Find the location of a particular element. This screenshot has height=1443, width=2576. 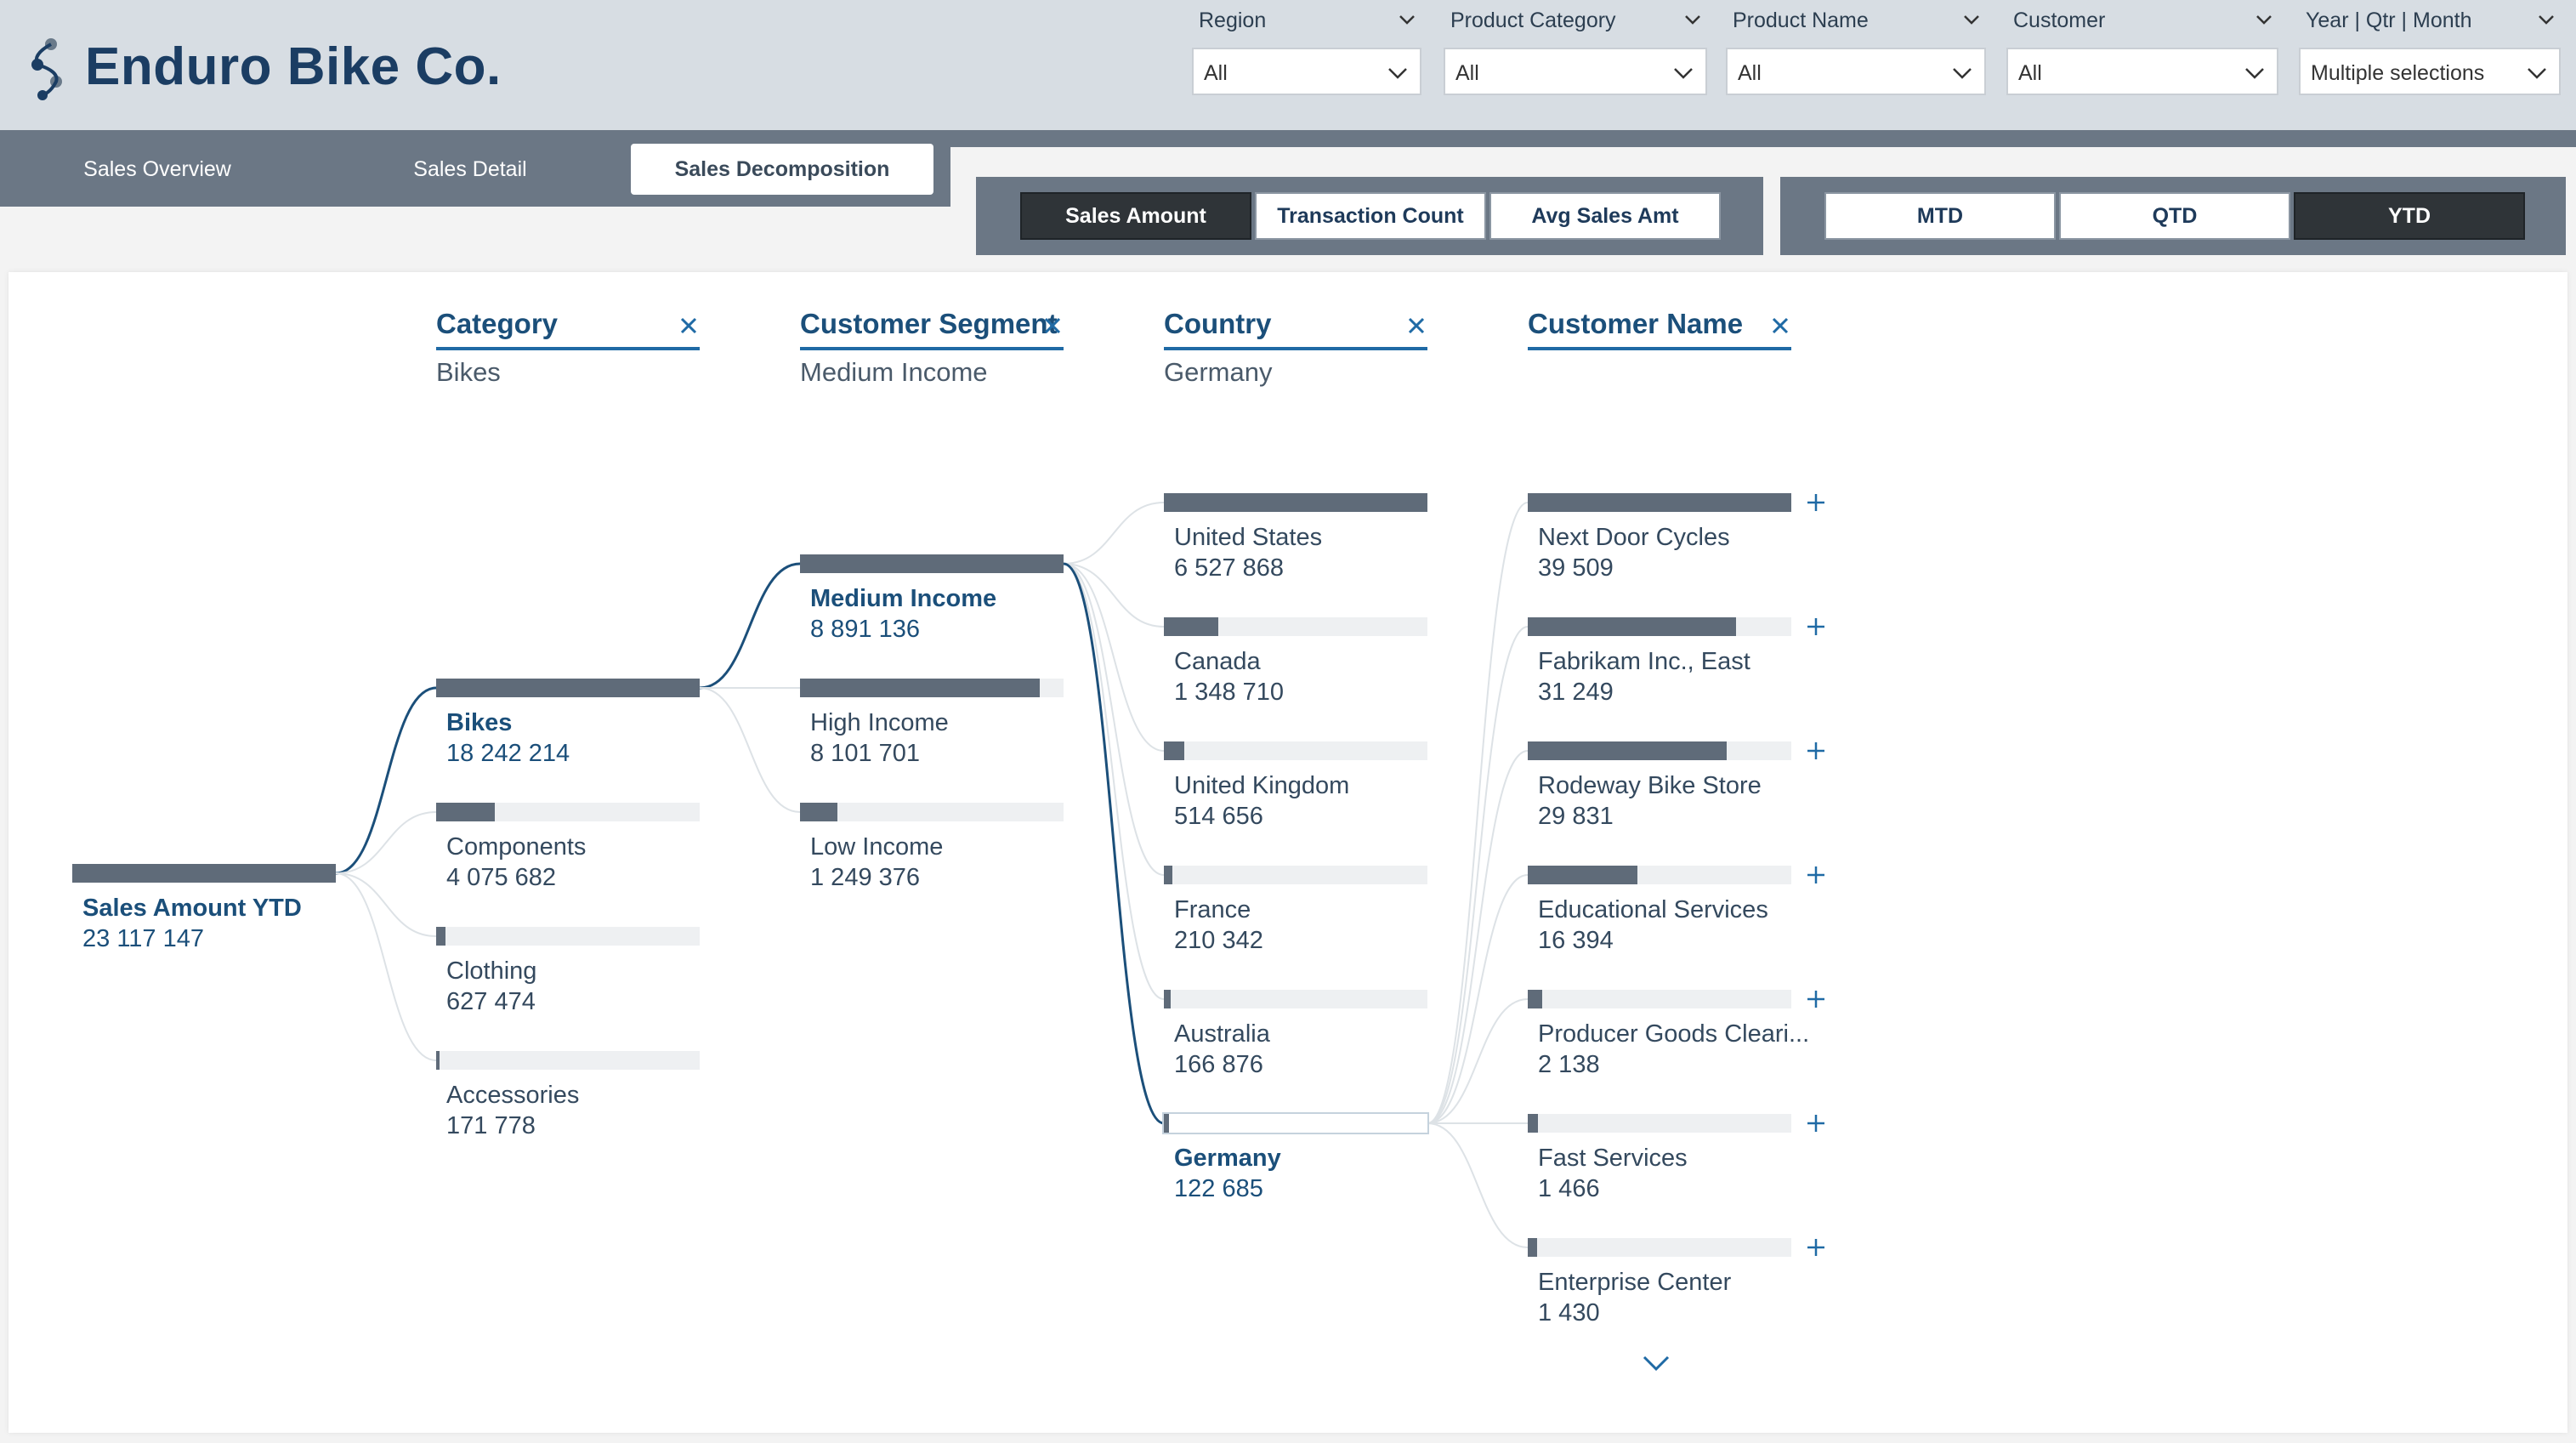

tree-node: Clothing 627 474 is located at coordinates (568, 974).